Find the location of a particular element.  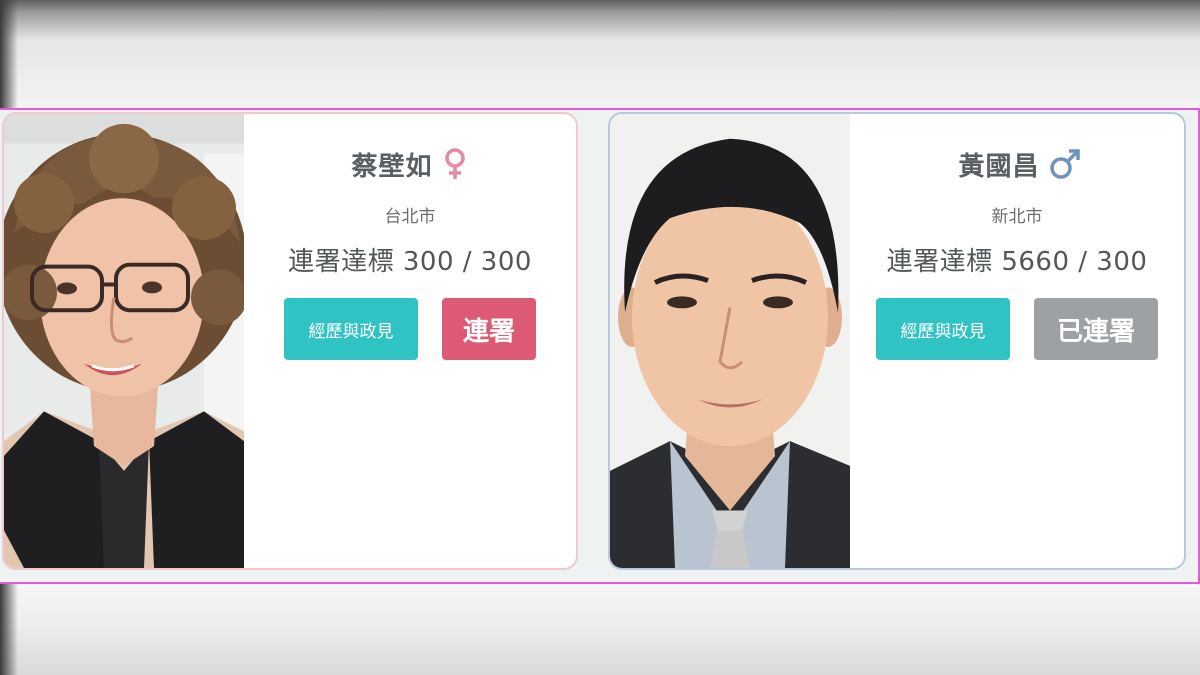

blurred-backdrop-bottom is located at coordinates (600, 629).